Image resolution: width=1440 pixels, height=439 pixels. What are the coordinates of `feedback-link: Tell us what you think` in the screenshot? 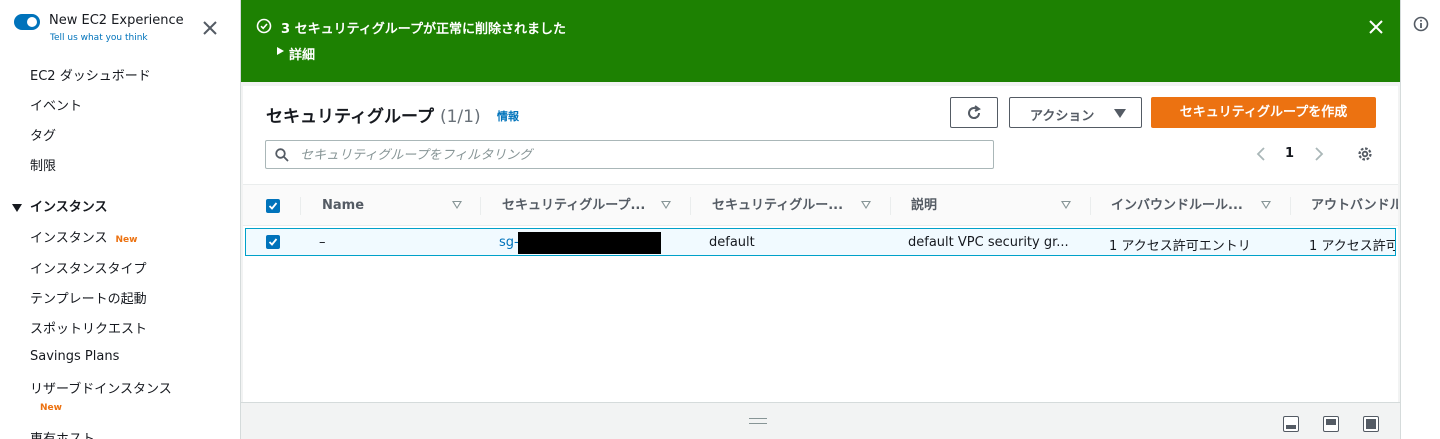 It's located at (99, 38).